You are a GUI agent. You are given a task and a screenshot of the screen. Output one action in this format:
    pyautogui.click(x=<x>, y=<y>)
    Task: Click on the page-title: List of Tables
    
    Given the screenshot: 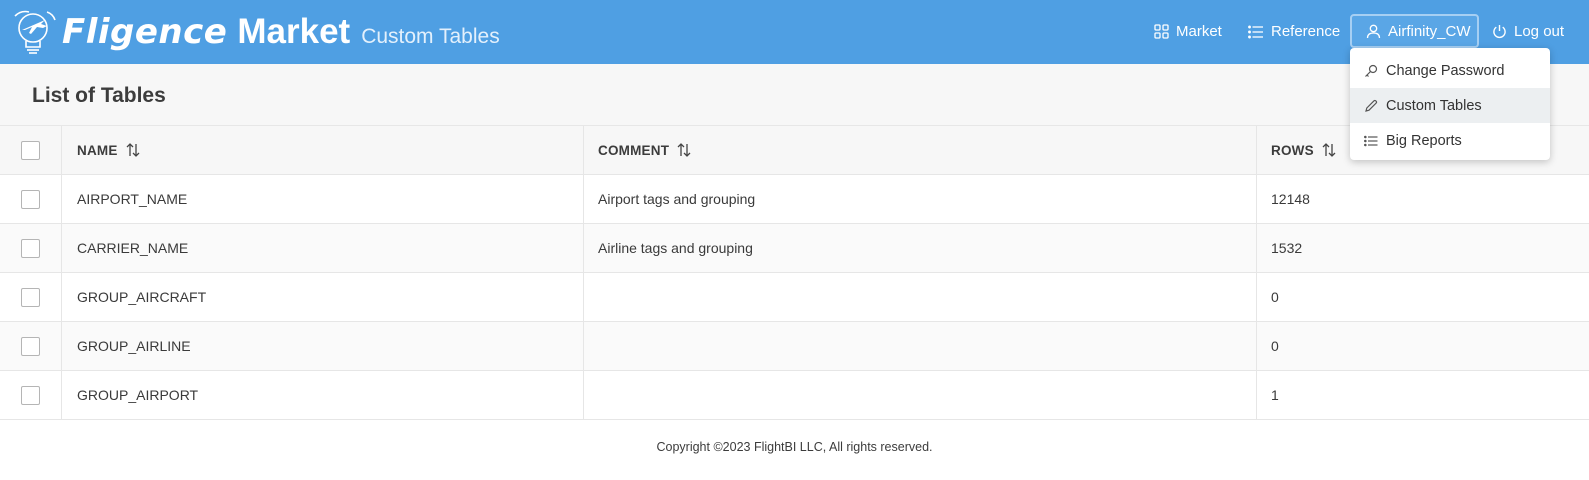 What is the action you would take?
    pyautogui.click(x=99, y=95)
    